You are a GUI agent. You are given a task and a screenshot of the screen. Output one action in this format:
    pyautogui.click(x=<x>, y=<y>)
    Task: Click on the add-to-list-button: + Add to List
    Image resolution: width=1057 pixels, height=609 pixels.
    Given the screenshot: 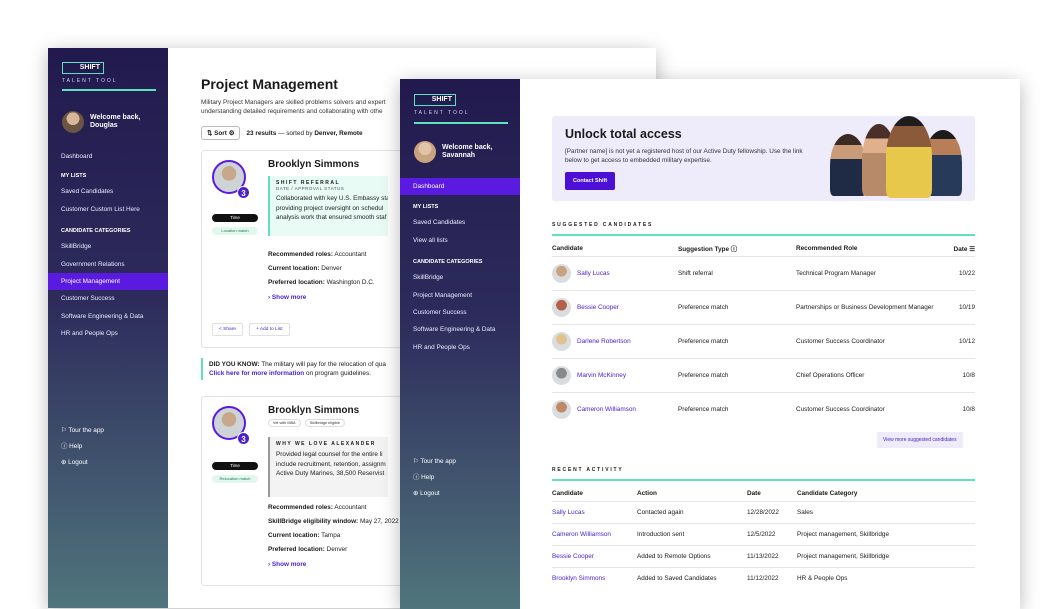 What is the action you would take?
    pyautogui.click(x=269, y=329)
    